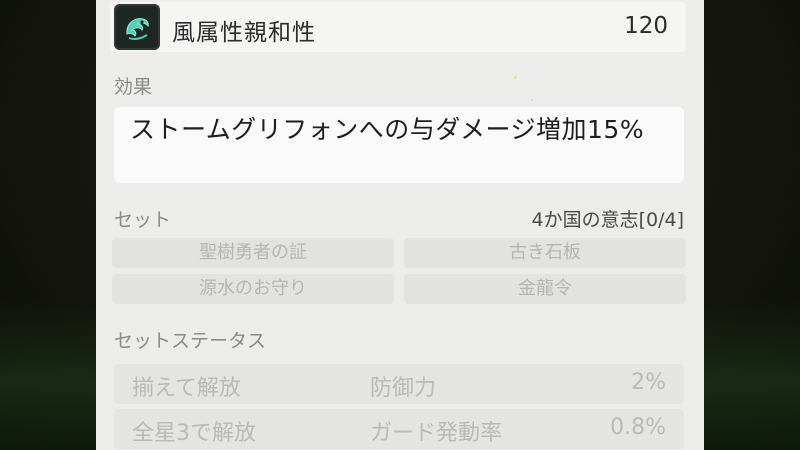 The width and height of the screenshot is (800, 450). I want to click on status-stat-value: 2%, so click(648, 382).